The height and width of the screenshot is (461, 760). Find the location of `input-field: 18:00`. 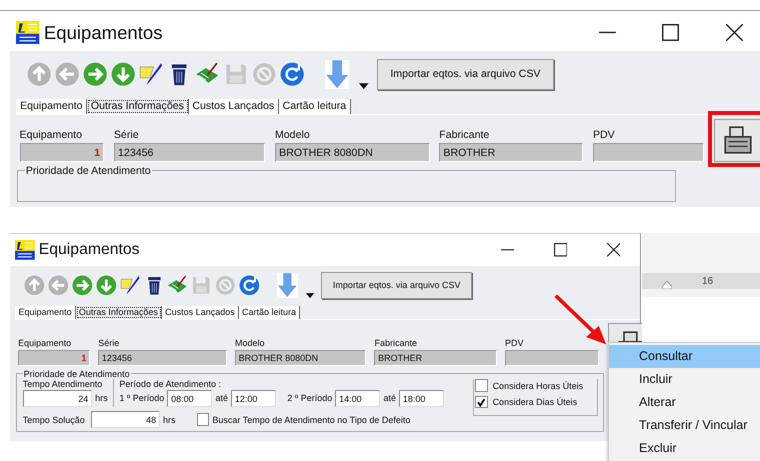

input-field: 18:00 is located at coordinates (421, 399).